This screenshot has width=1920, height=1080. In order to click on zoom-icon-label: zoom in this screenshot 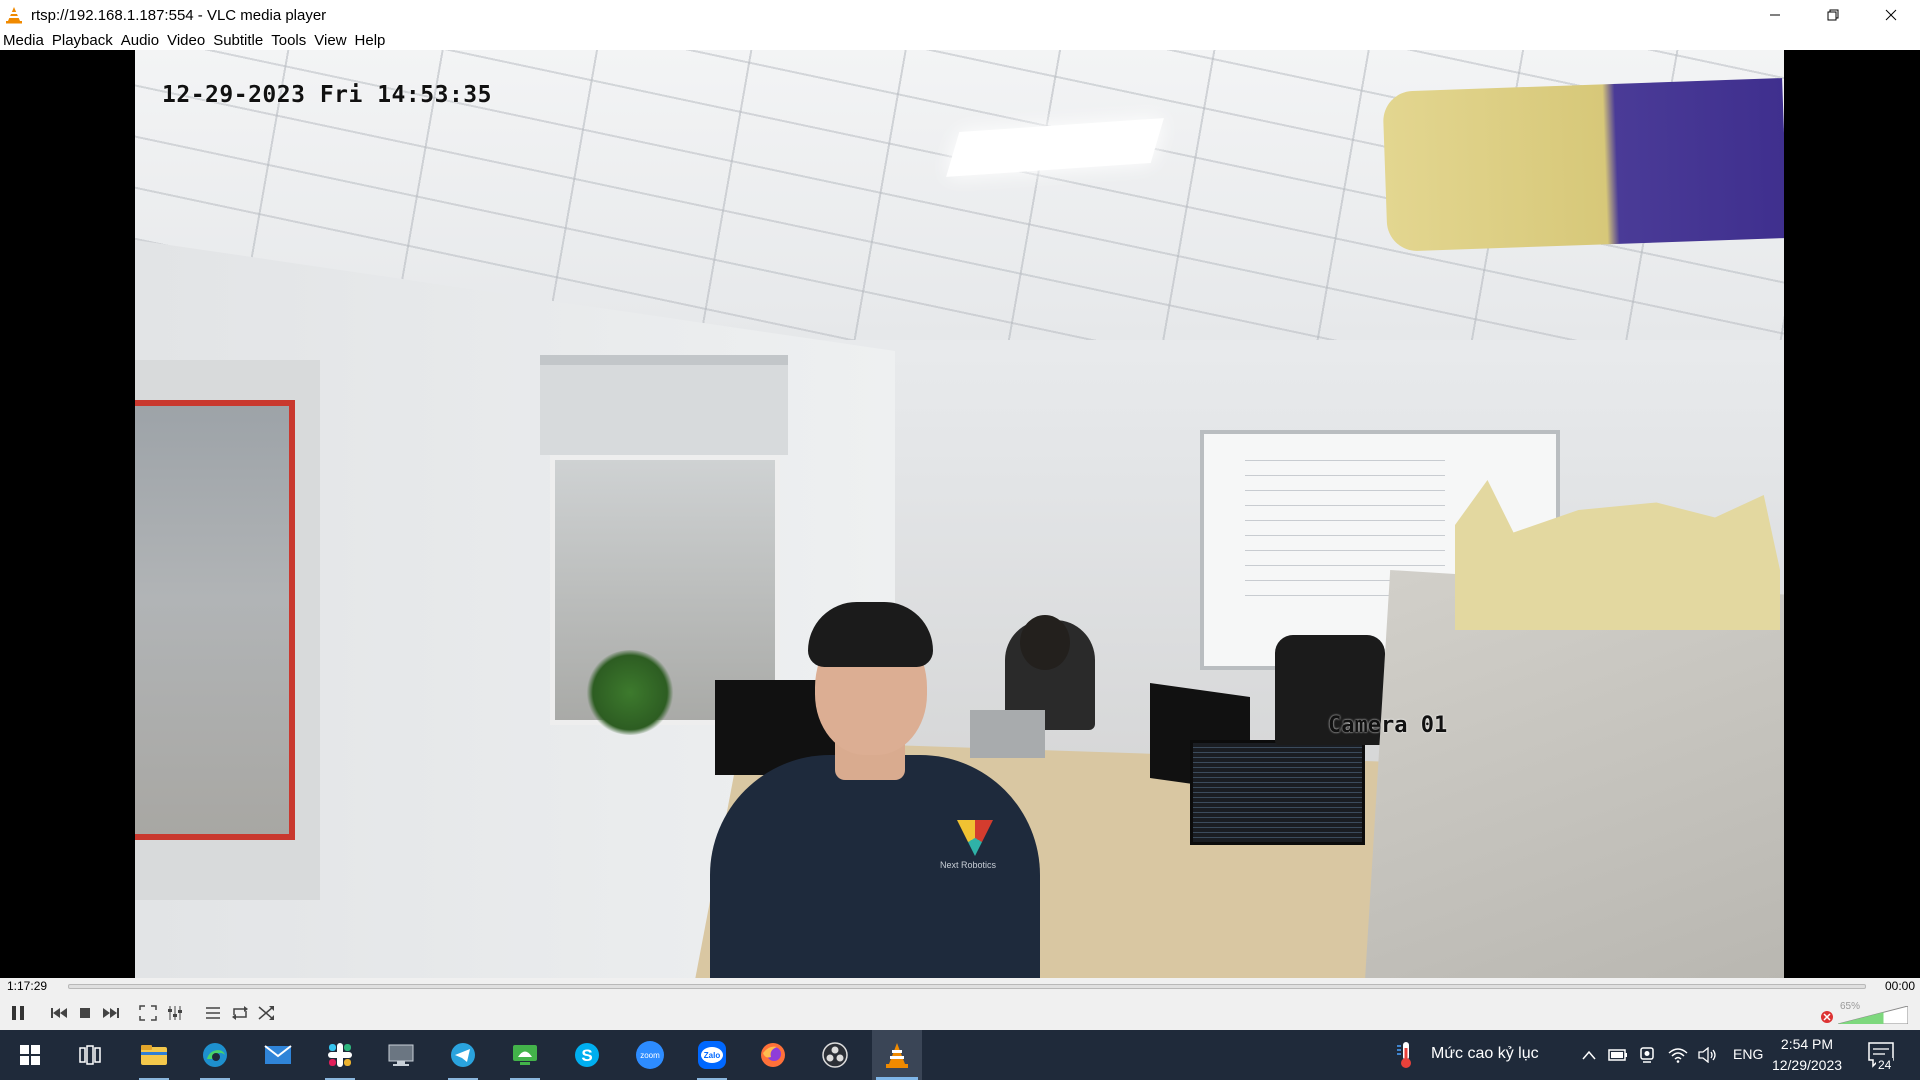, I will do `click(650, 1055)`.